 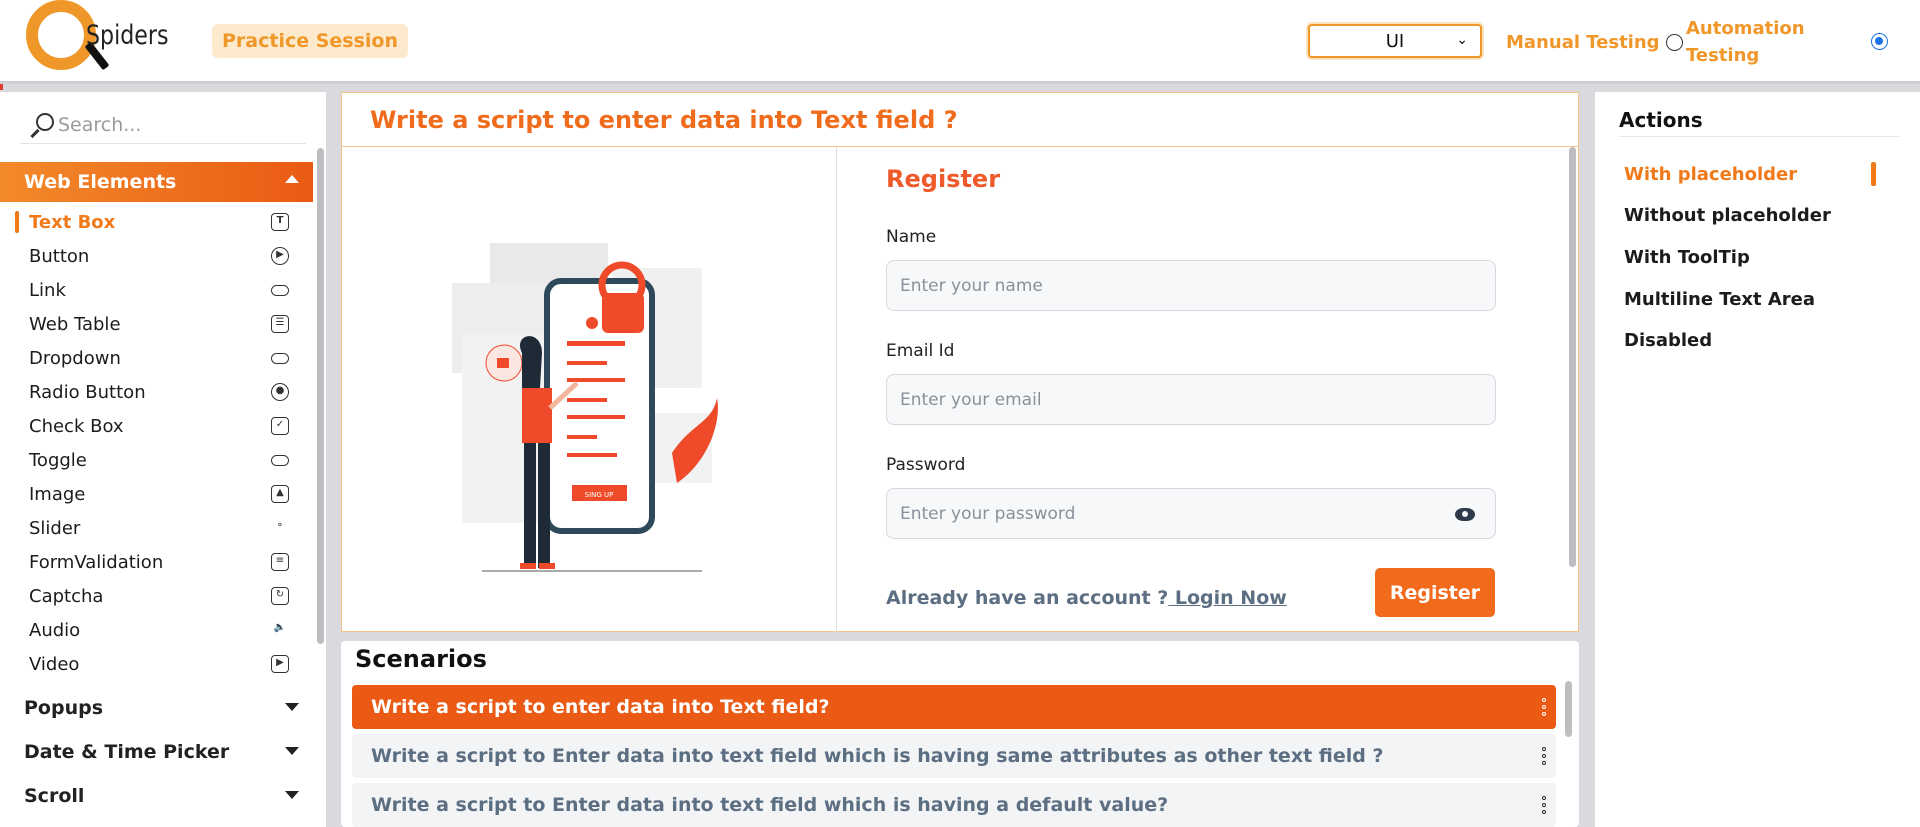 What do you see at coordinates (156, 596) in the screenshot?
I see `sidebar-item-captcha: Captcha ↻` at bounding box center [156, 596].